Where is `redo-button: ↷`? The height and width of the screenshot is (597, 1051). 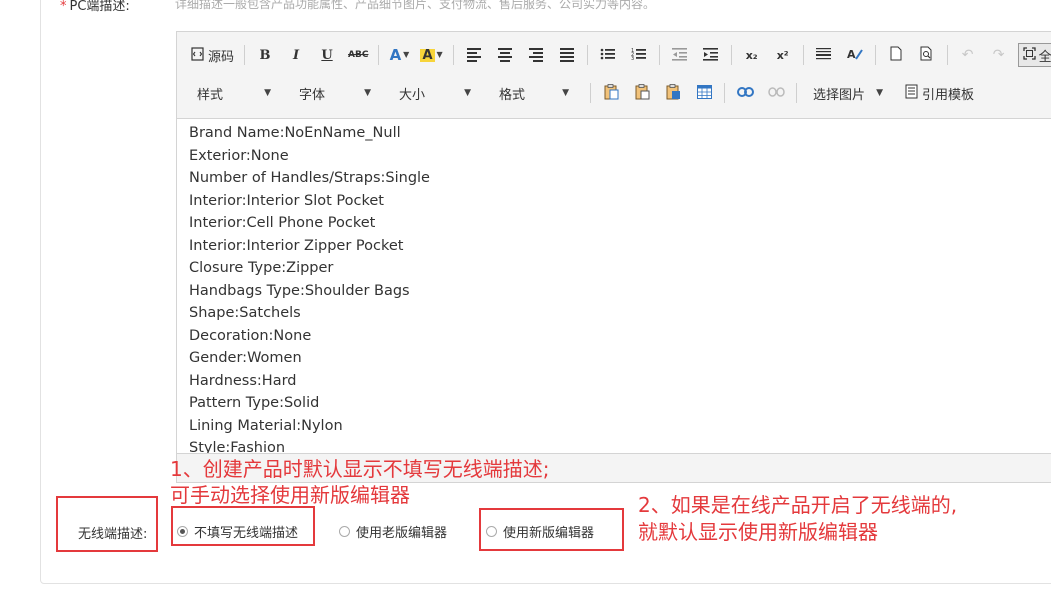
redo-button: ↷ is located at coordinates (999, 55).